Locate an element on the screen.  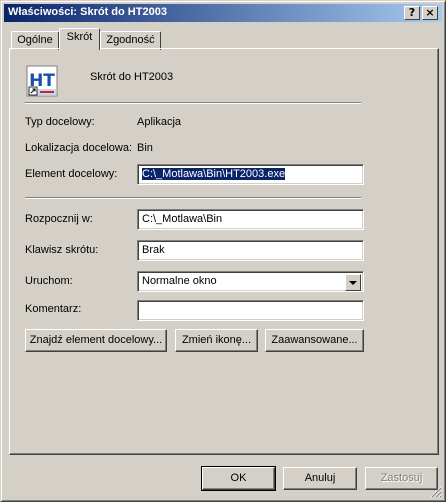
run-select-dropdown-button is located at coordinates (353, 282).